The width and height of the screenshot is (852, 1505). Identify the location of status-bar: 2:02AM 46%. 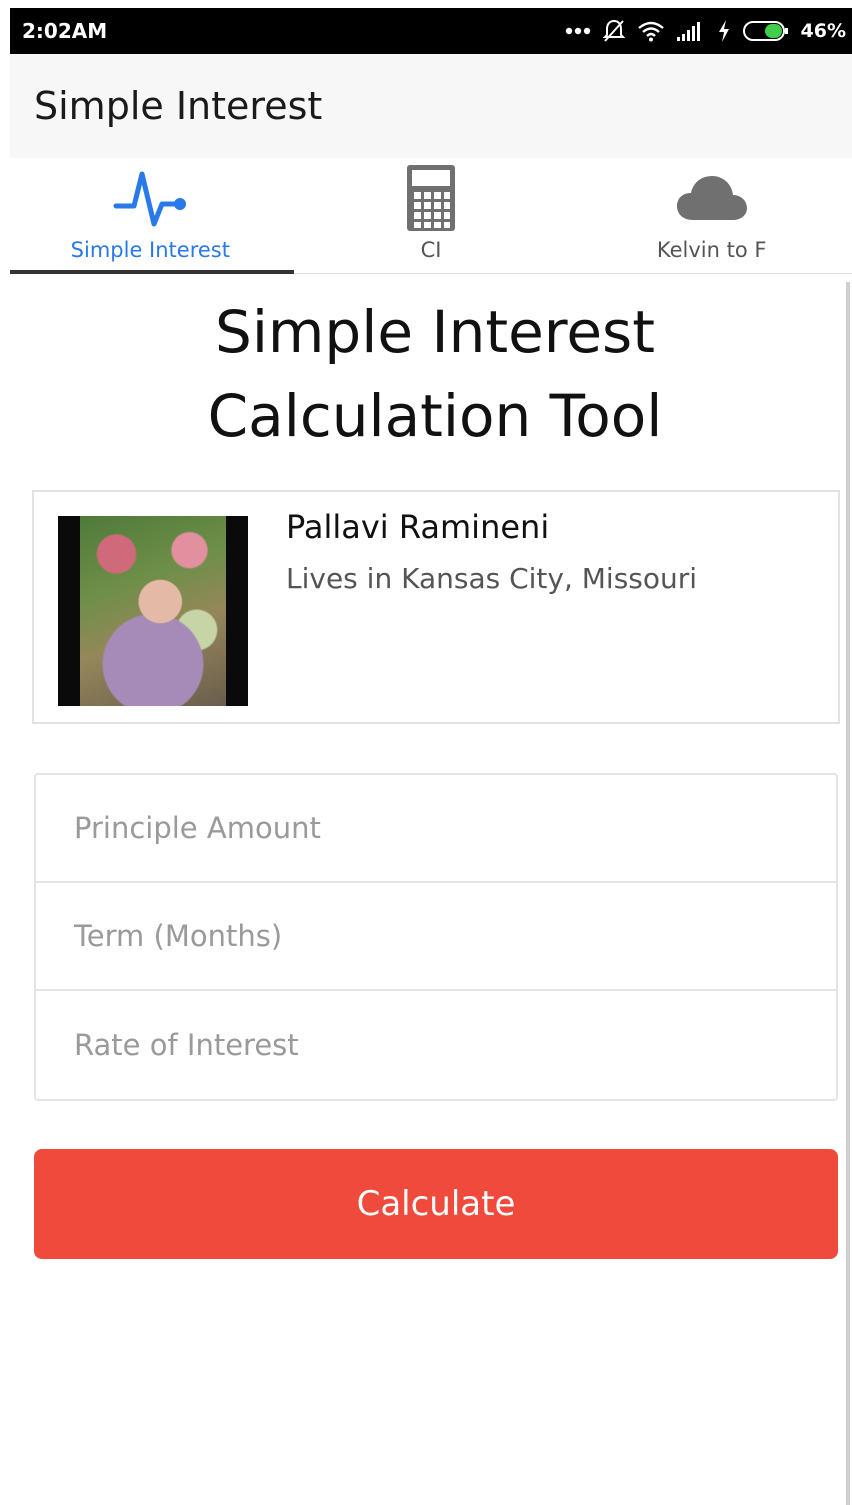
(431, 31).